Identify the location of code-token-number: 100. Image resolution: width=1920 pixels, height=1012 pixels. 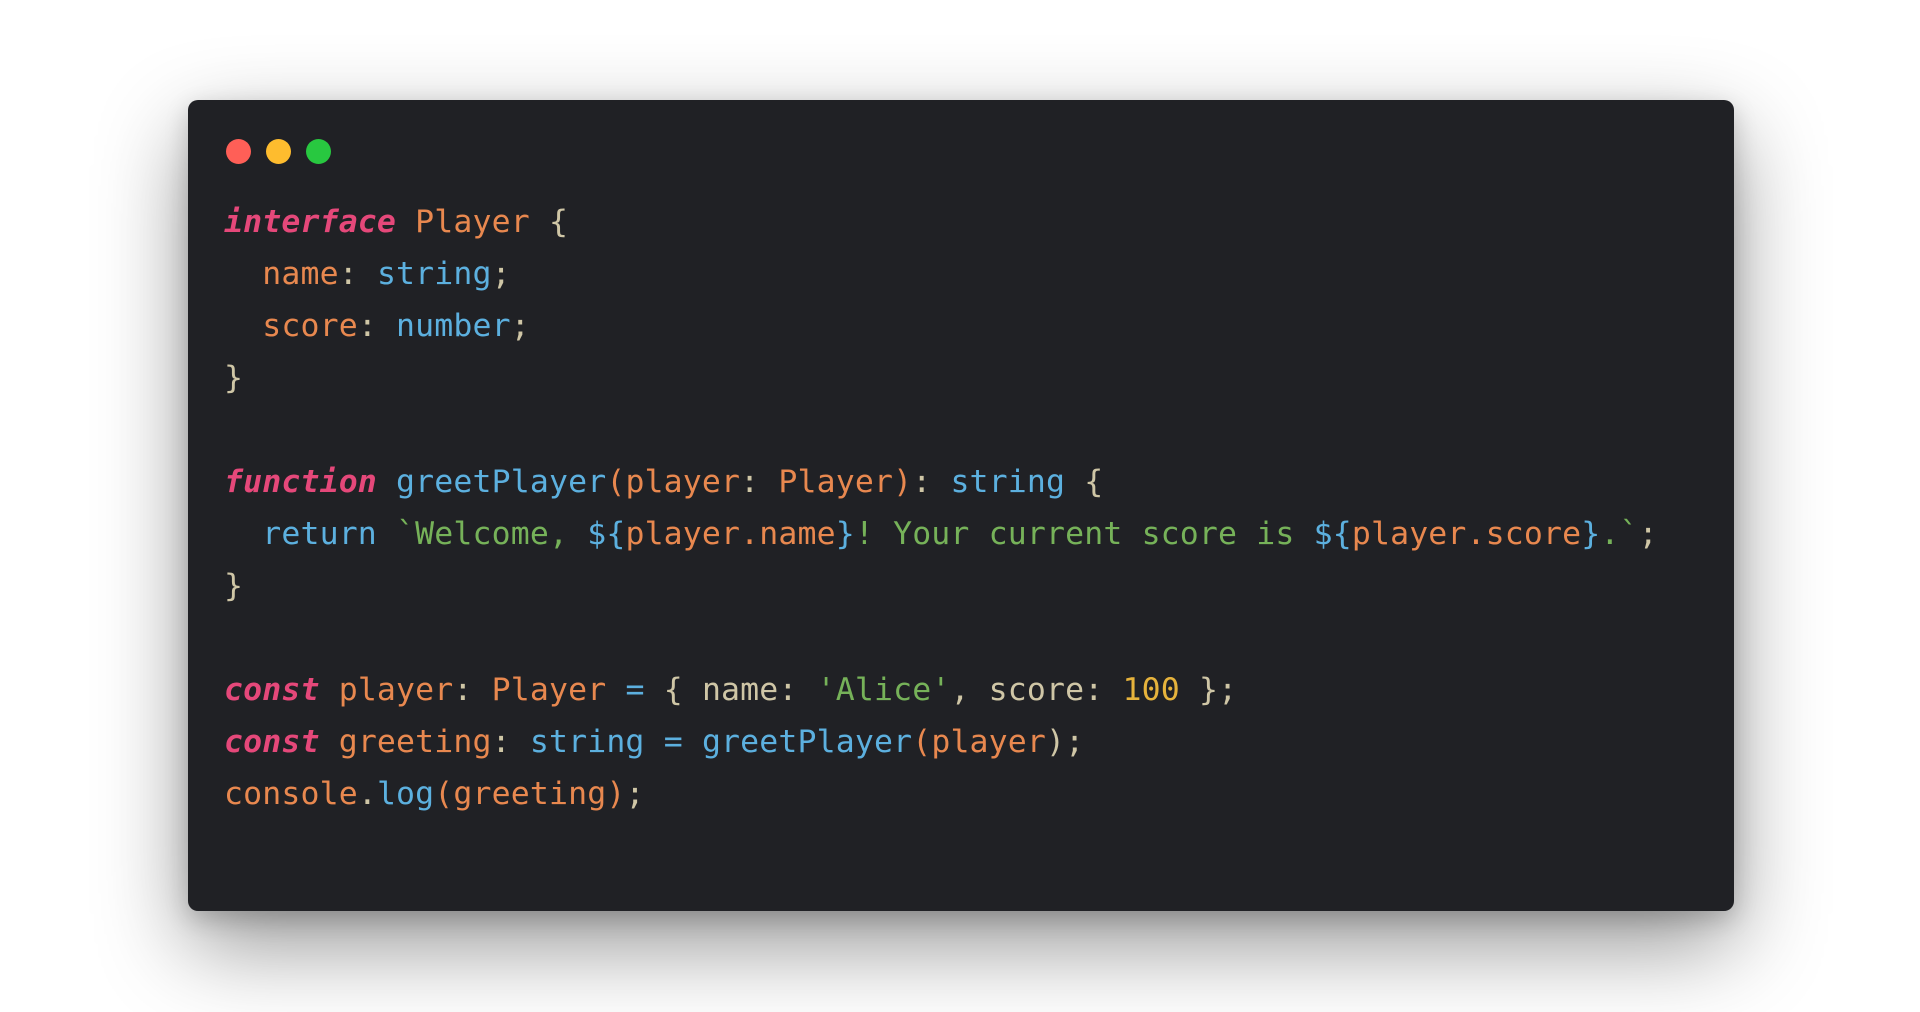
(1151, 690).